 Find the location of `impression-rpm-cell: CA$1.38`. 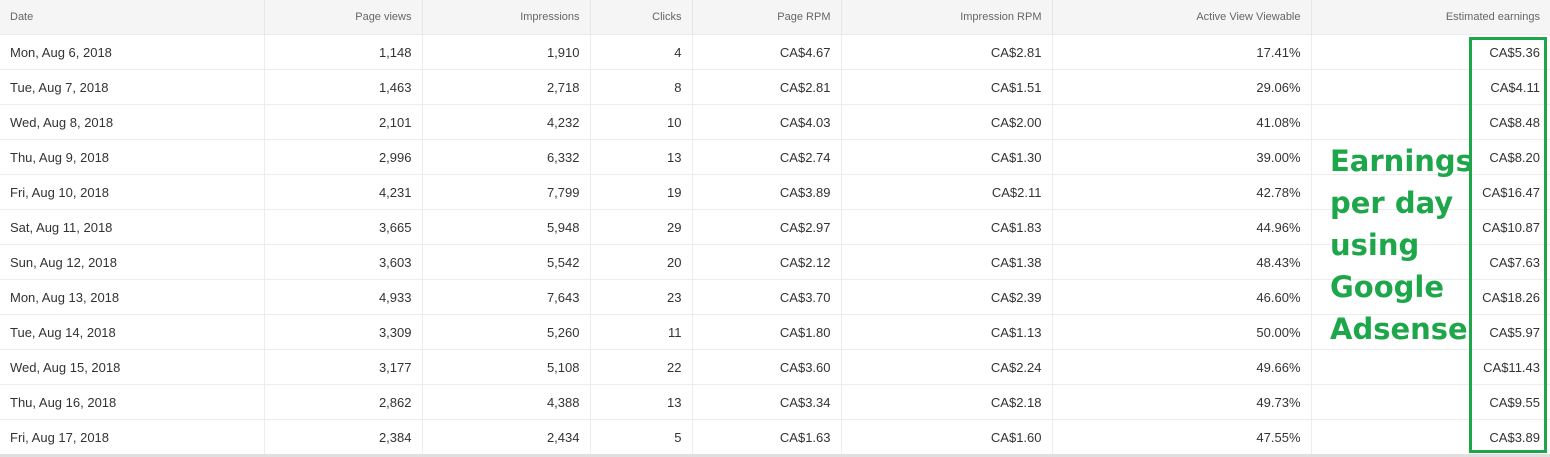

impression-rpm-cell: CA$1.38 is located at coordinates (947, 262).